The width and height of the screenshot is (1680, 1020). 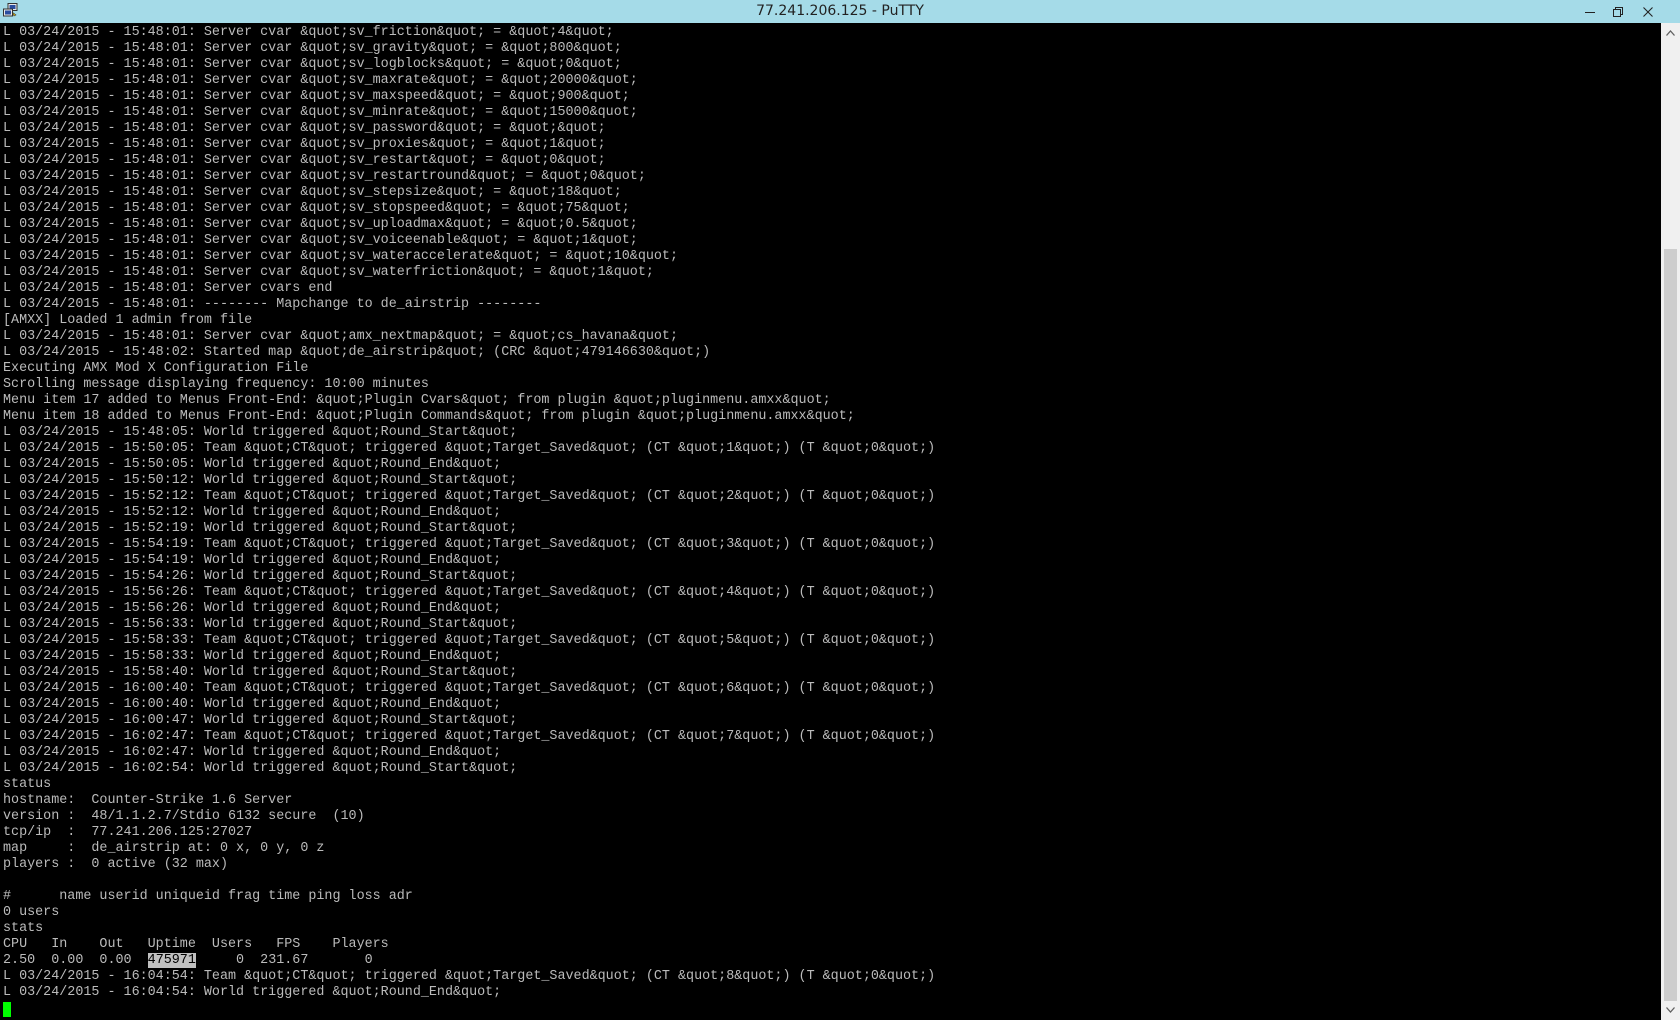 I want to click on stats-values-line: 2.50 0.00 0.00 475971 0 231.67 0, so click(x=469, y=961).